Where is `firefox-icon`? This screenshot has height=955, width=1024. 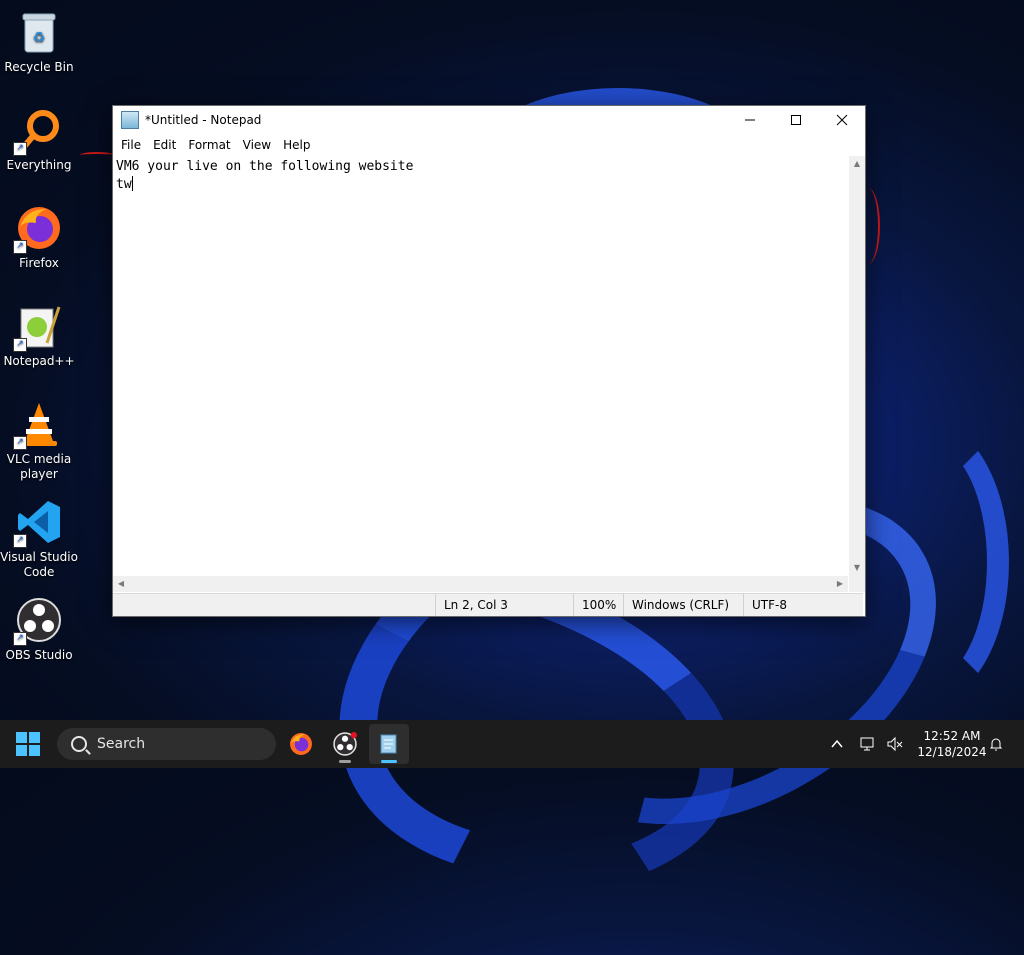
firefox-icon is located at coordinates (301, 744).